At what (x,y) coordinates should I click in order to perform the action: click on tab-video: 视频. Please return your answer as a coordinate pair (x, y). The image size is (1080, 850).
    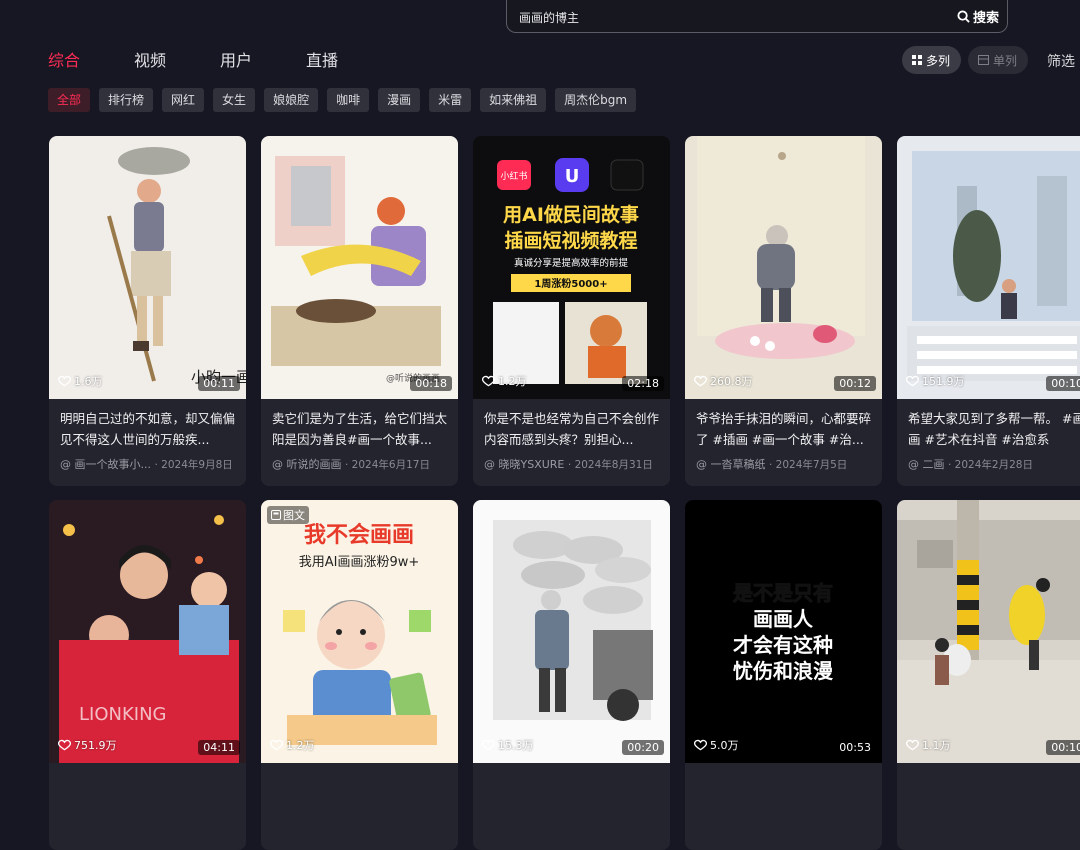
    Looking at the image, I should click on (150, 61).